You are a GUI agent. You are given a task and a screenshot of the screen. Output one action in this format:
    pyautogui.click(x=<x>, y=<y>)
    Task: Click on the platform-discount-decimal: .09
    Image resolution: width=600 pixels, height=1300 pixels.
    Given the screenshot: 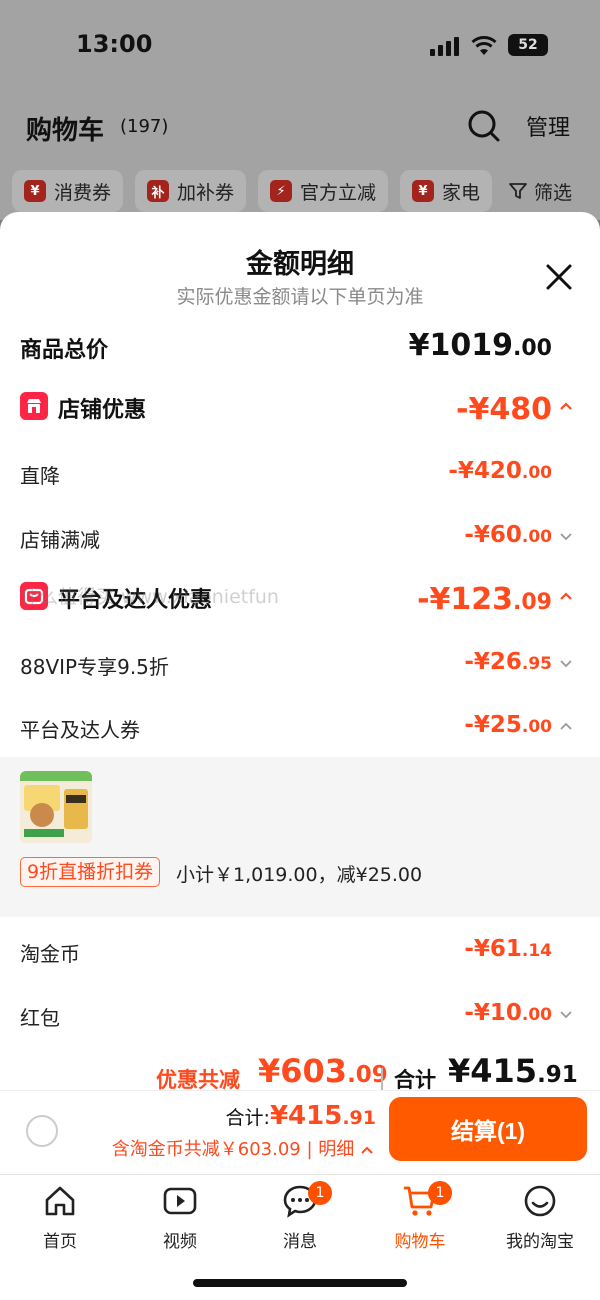 What is the action you would take?
    pyautogui.click(x=532, y=602)
    